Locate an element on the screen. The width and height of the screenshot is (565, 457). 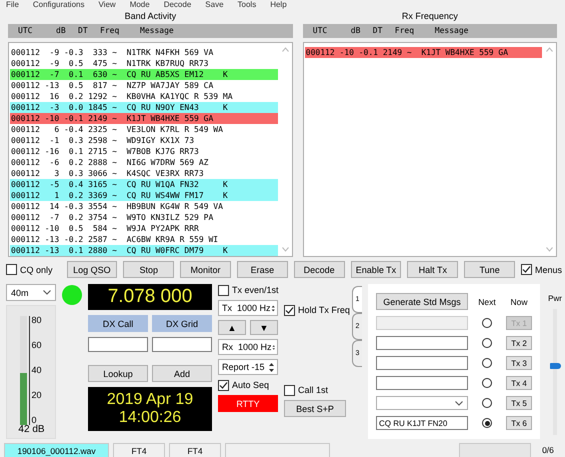
toolbar-button: Decode is located at coordinates (319, 269).